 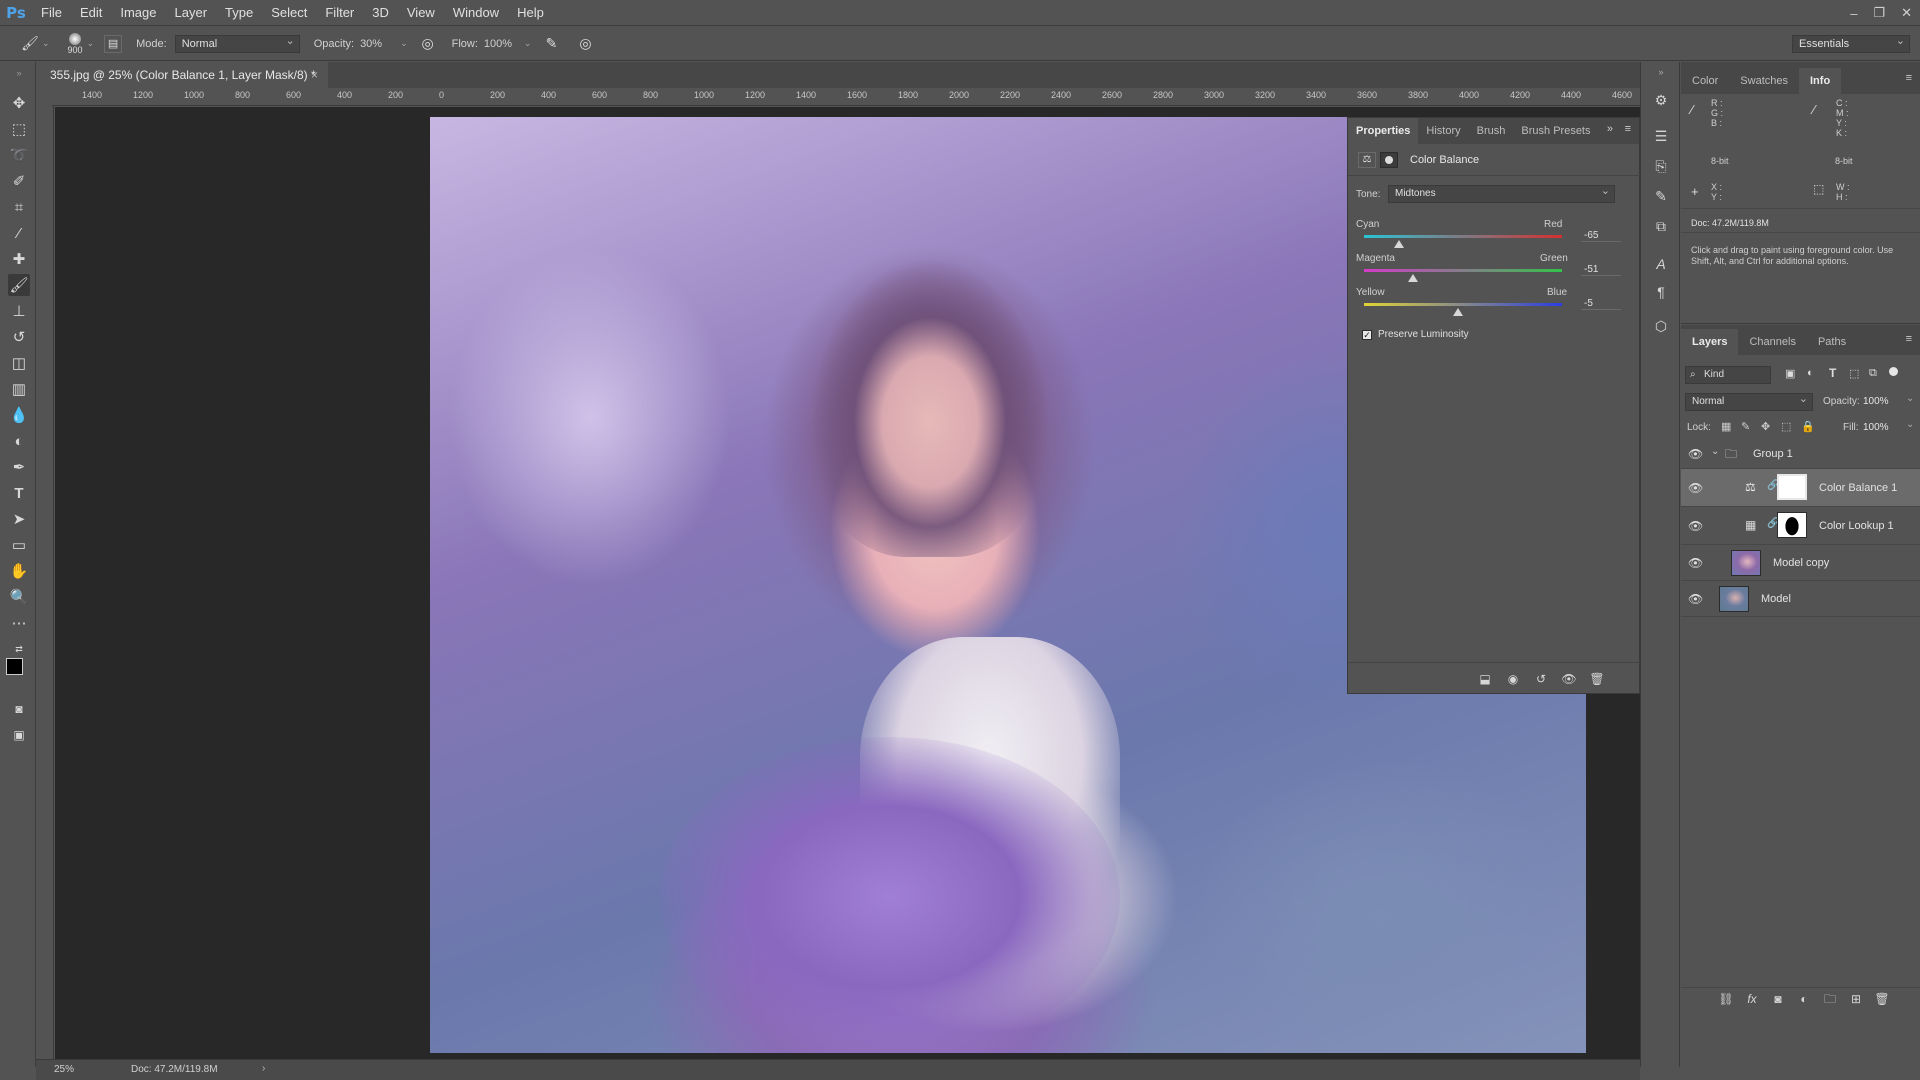 What do you see at coordinates (1745, 426) in the screenshot?
I see `lock-image-icon: ✎` at bounding box center [1745, 426].